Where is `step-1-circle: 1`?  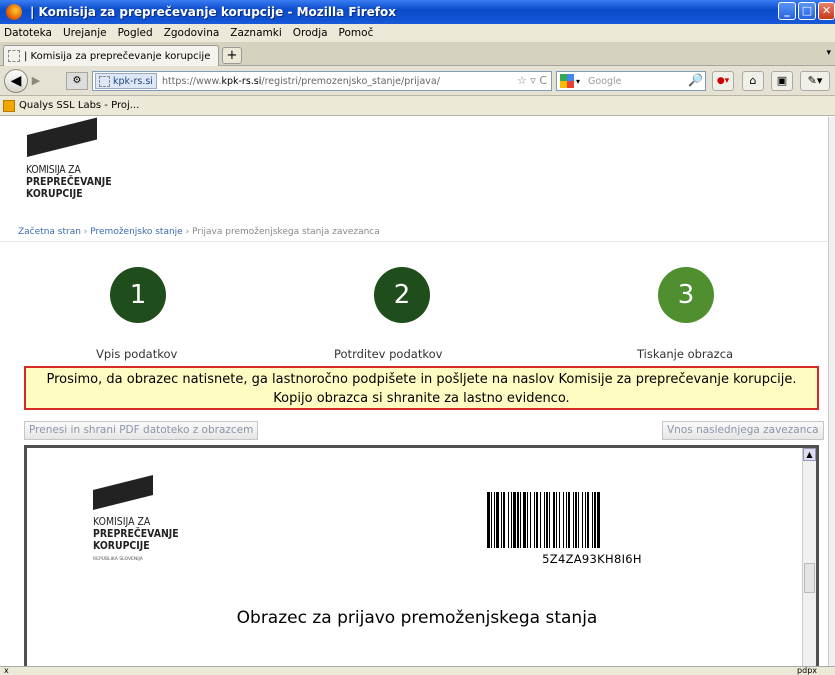
step-1-circle: 1 is located at coordinates (138, 295).